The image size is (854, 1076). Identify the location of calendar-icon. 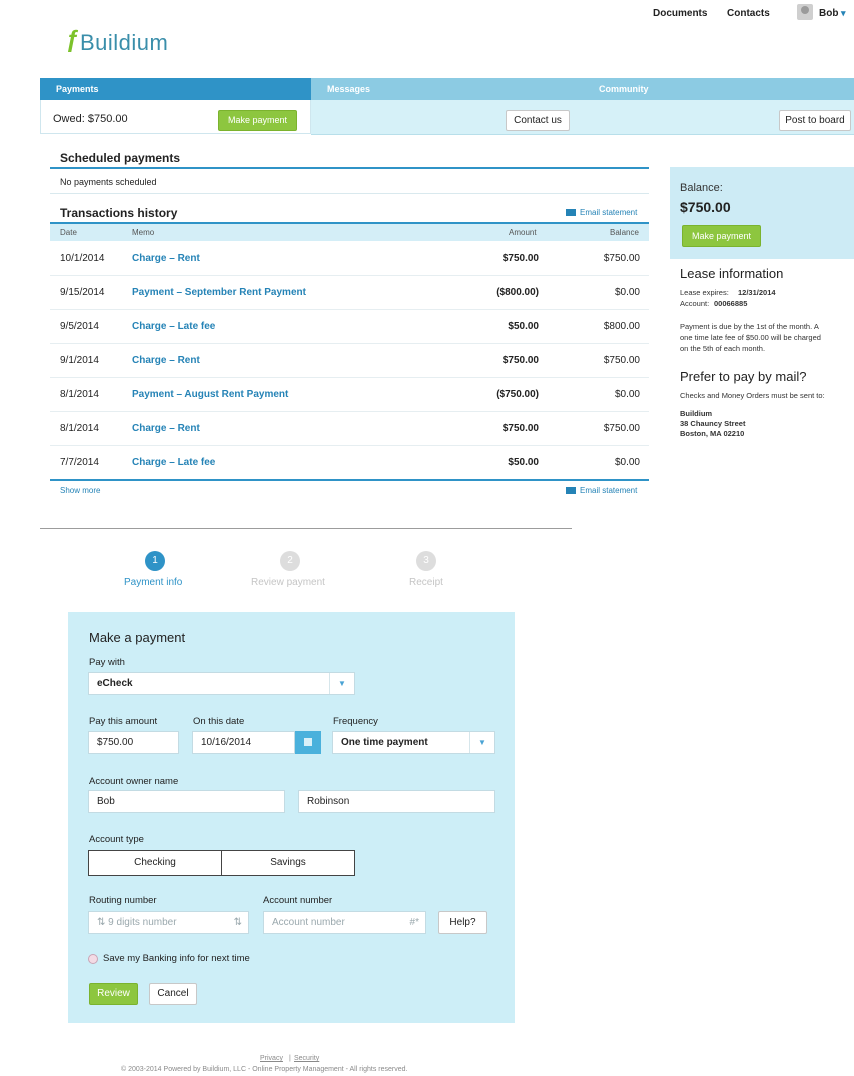
(308, 742).